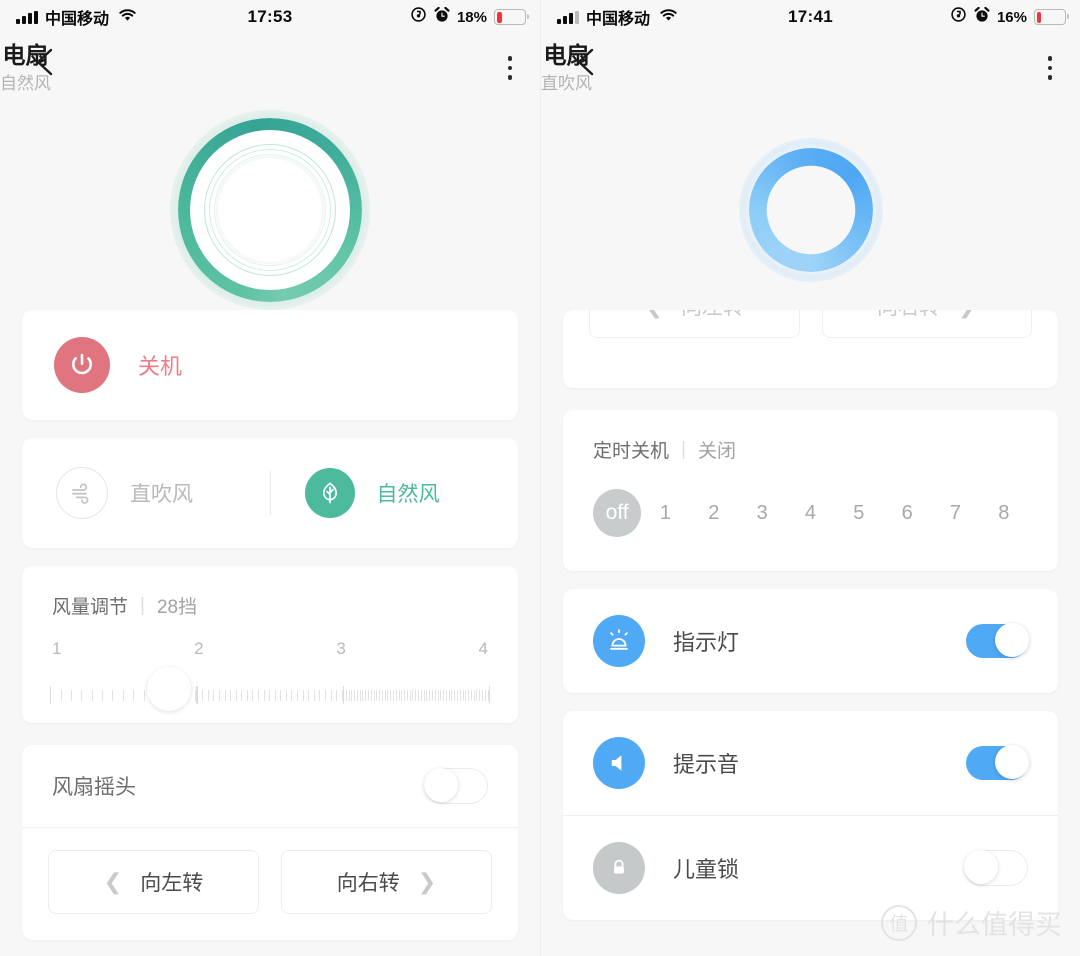 This screenshot has height=956, width=1080. I want to click on status-right-group: 18%, so click(469, 17).